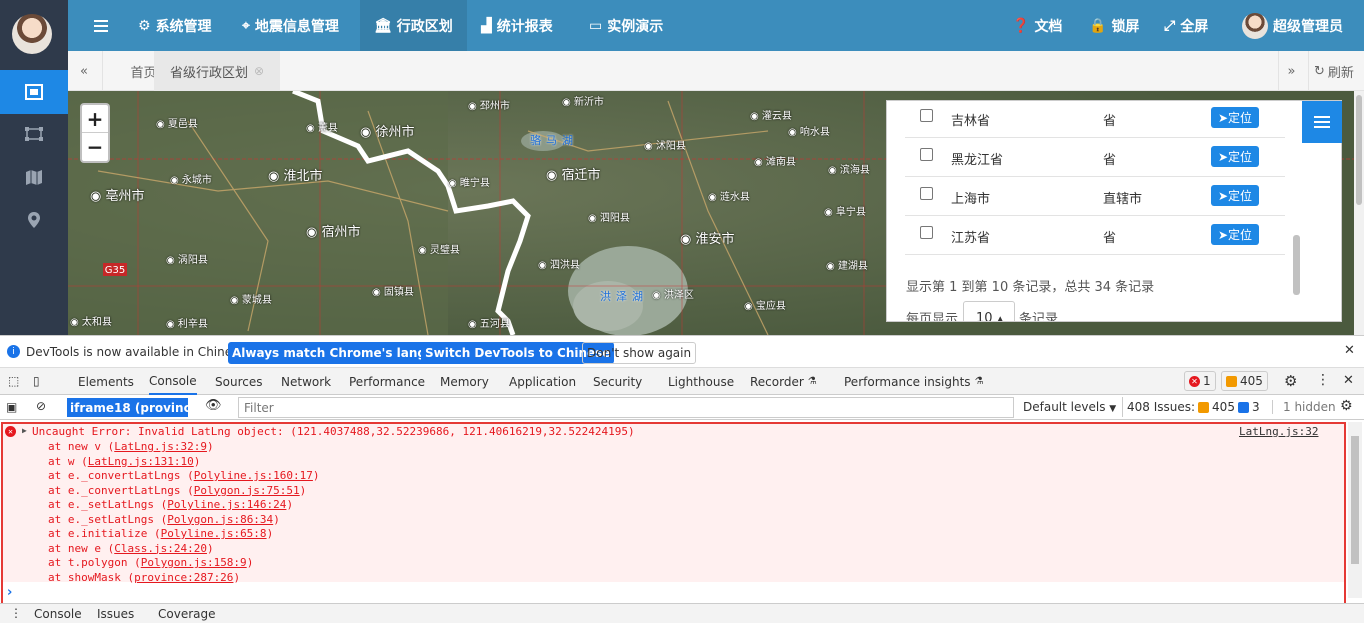 The image size is (1364, 623). What do you see at coordinates (160, 446) in the screenshot?
I see `stack-link: LatLng.js:32:9` at bounding box center [160, 446].